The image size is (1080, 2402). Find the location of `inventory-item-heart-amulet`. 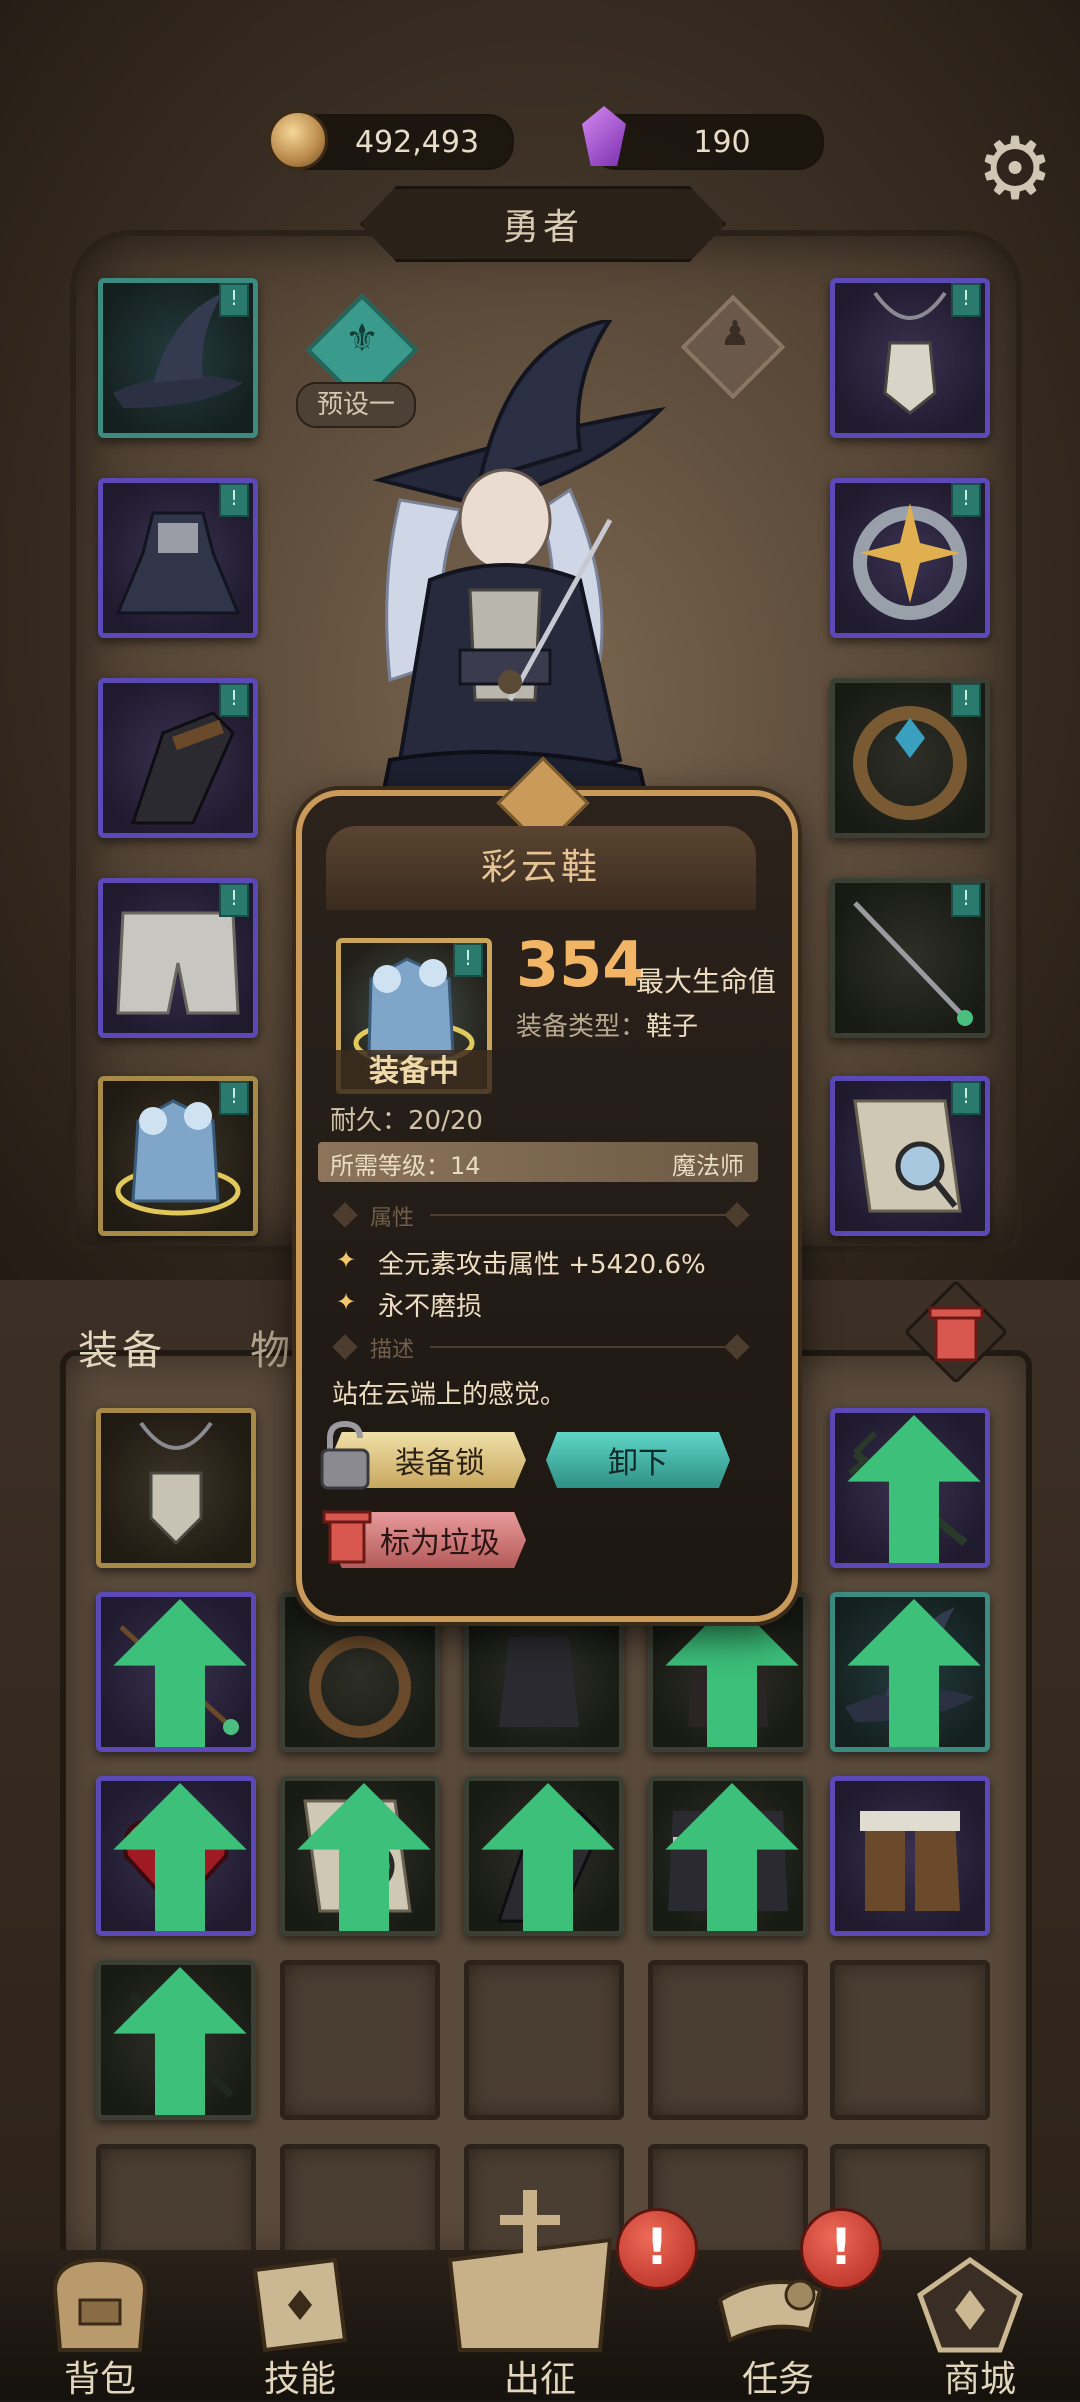

inventory-item-heart-amulet is located at coordinates (176, 1856).